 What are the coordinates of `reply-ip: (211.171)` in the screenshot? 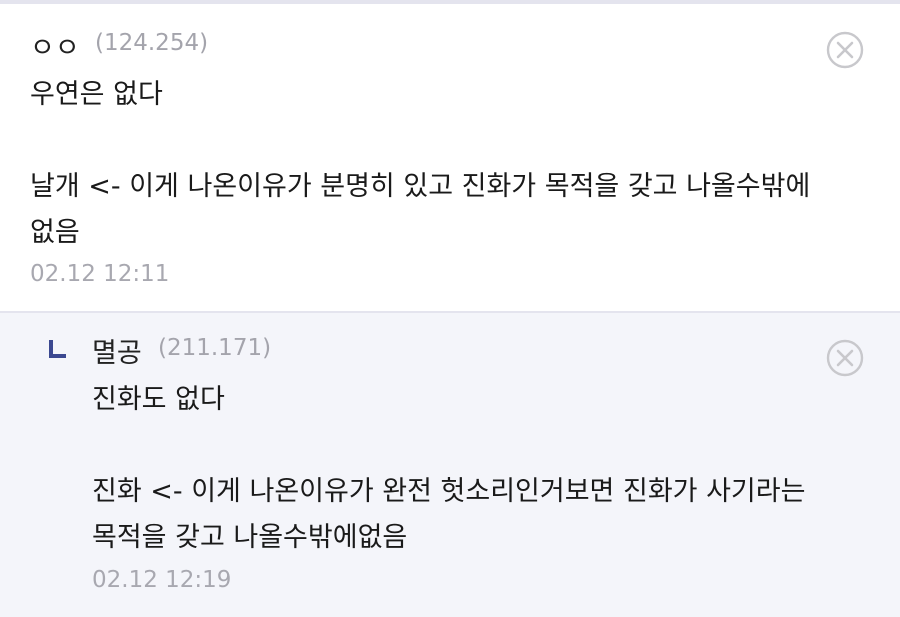 It's located at (215, 348).